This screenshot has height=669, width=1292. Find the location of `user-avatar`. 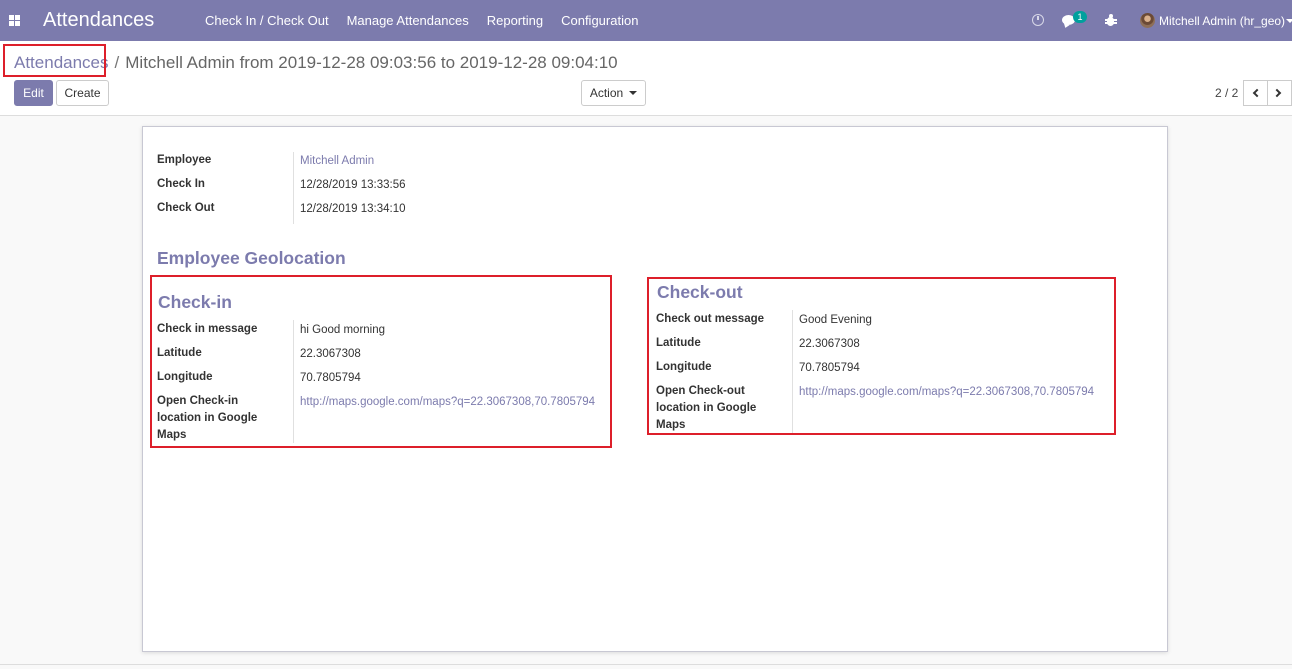

user-avatar is located at coordinates (1147, 20).